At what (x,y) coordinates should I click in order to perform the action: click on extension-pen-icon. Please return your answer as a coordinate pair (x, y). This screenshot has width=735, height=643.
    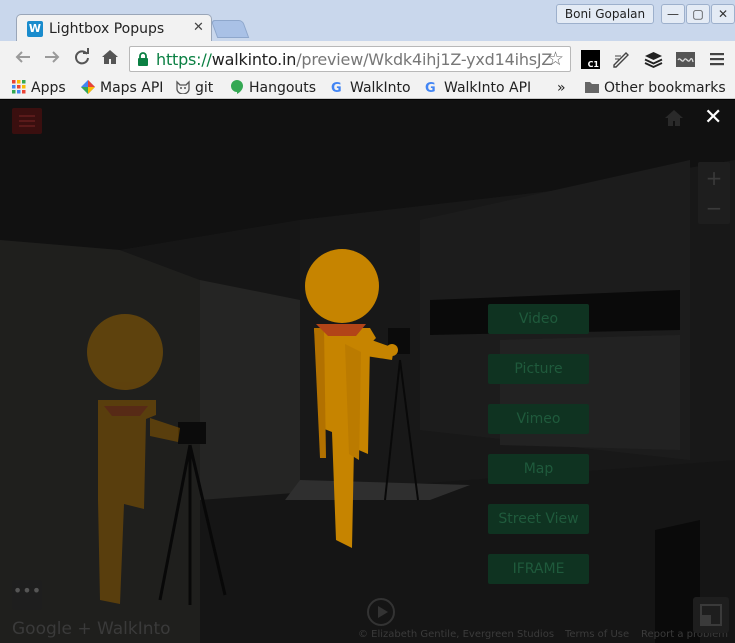
    Looking at the image, I should click on (621, 59).